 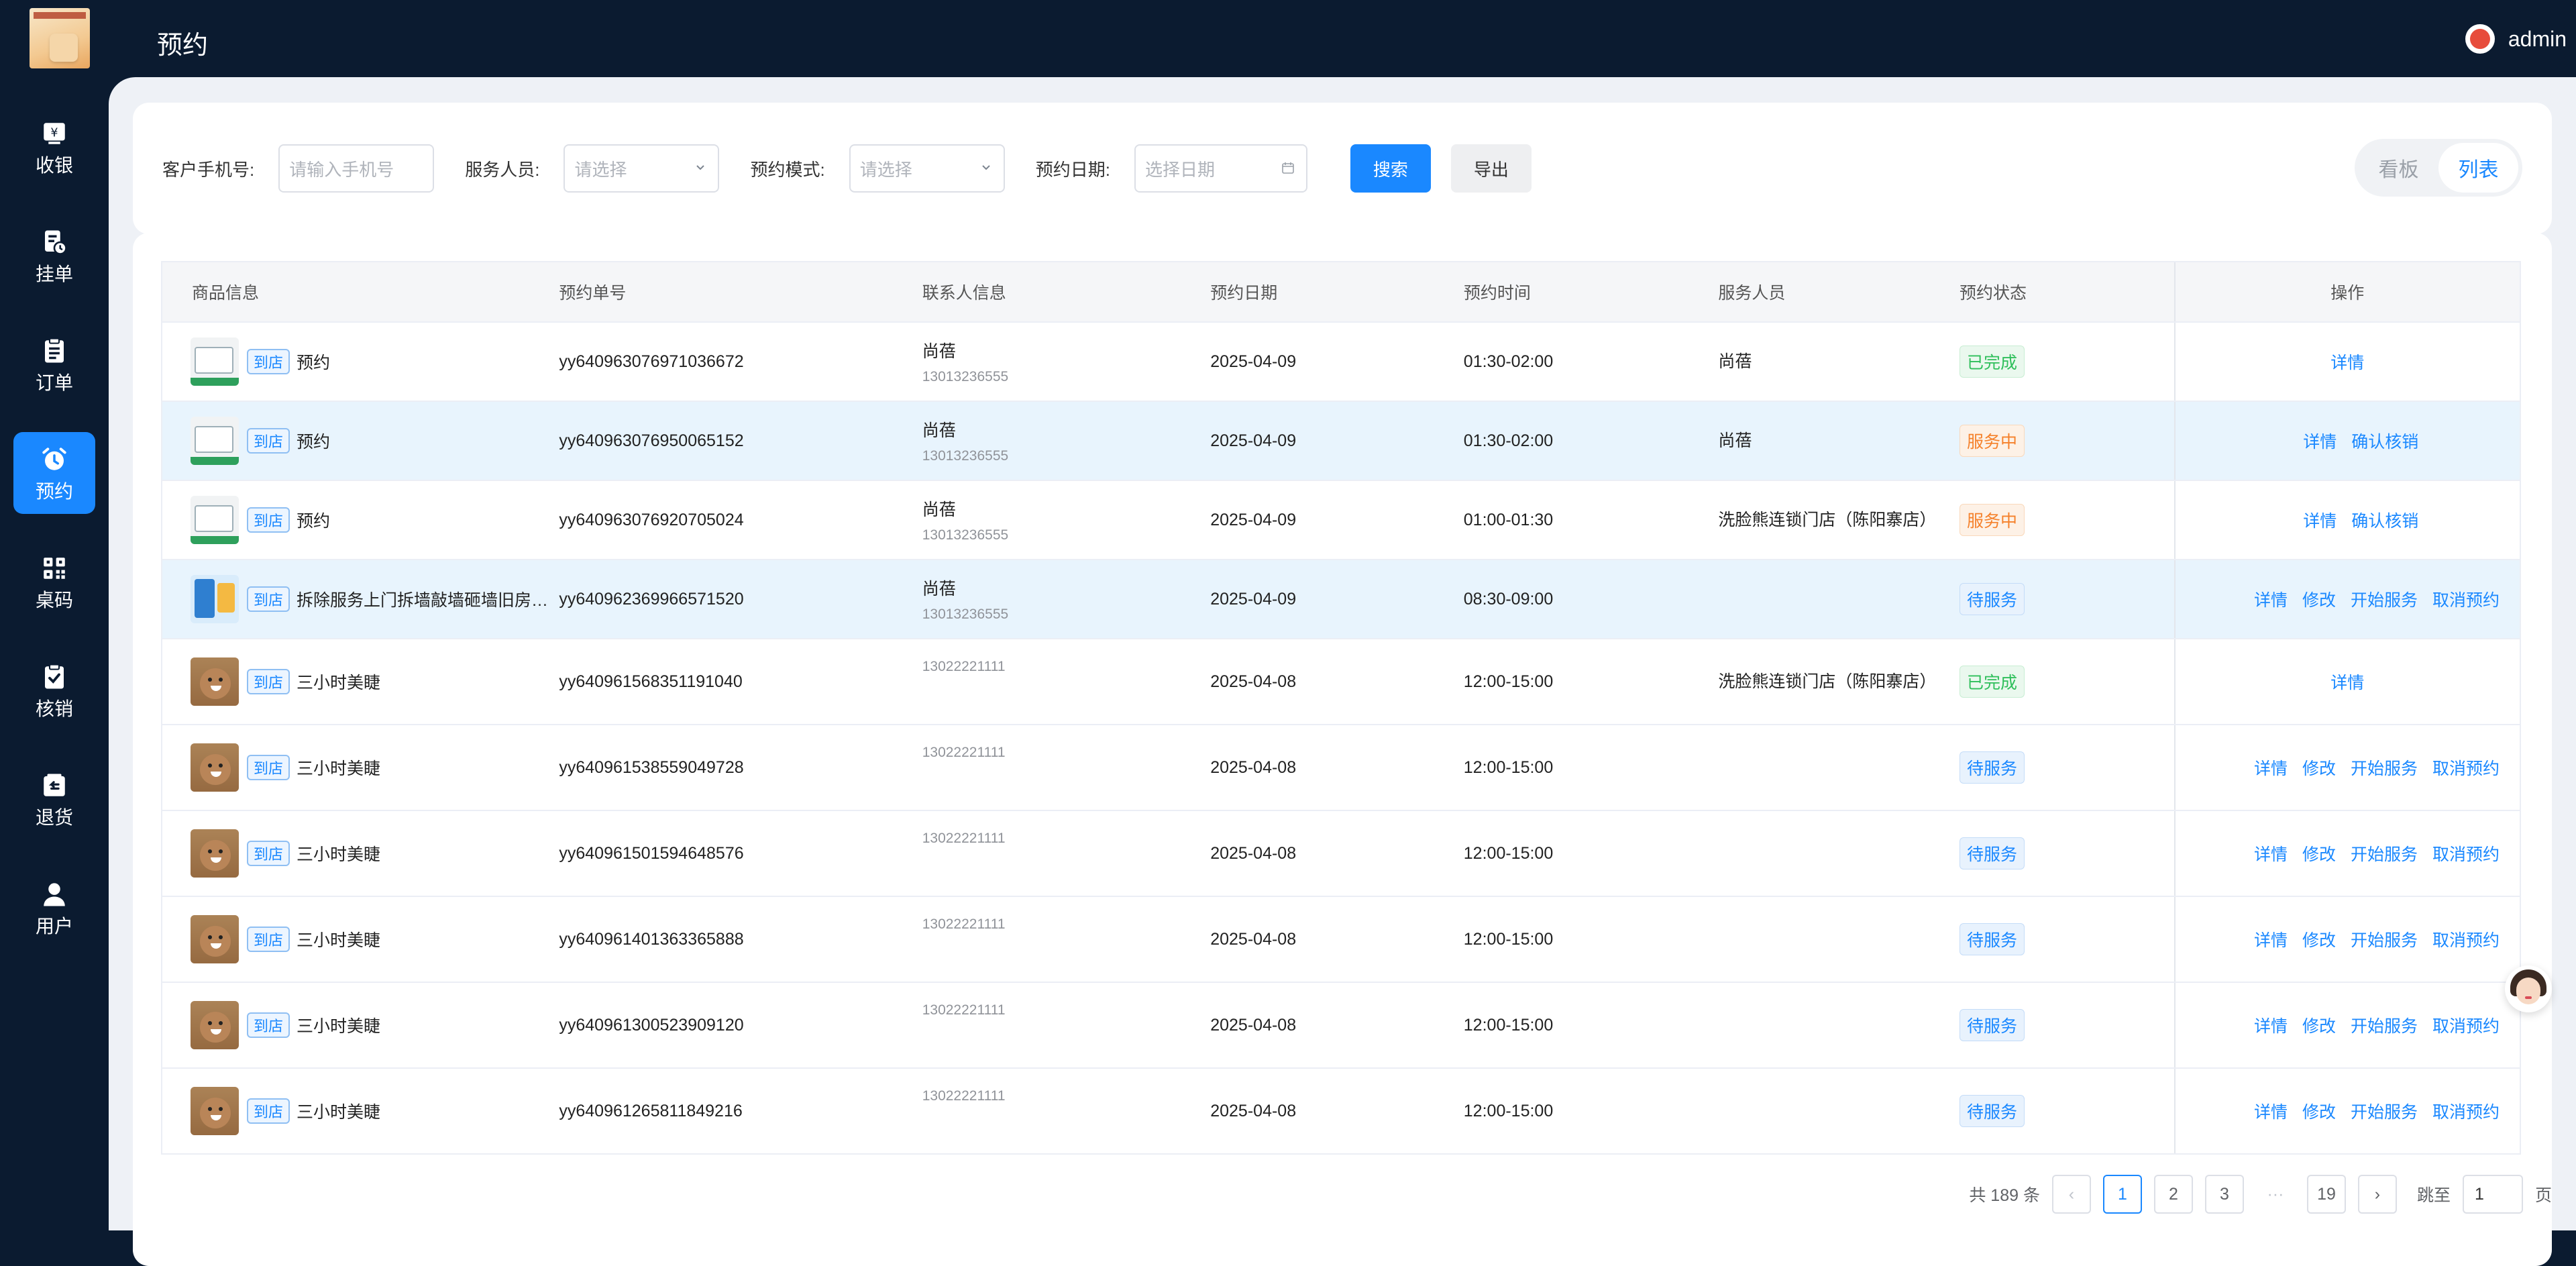 I want to click on staff-select: 请选择, so click(x=642, y=168).